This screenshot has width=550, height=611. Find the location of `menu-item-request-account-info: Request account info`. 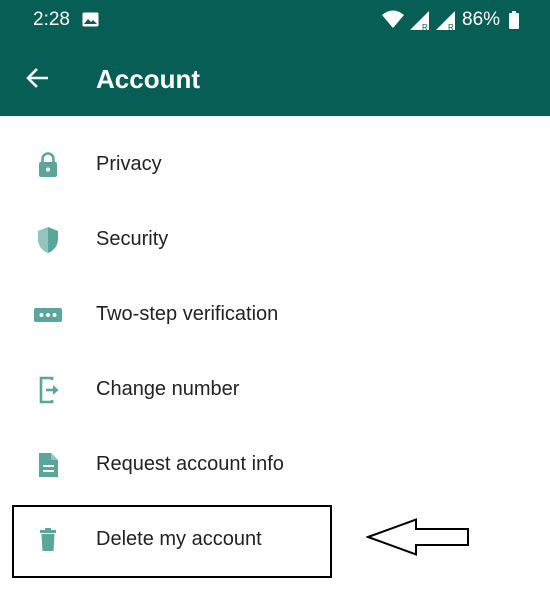

menu-item-request-account-info: Request account info is located at coordinates (275, 464).